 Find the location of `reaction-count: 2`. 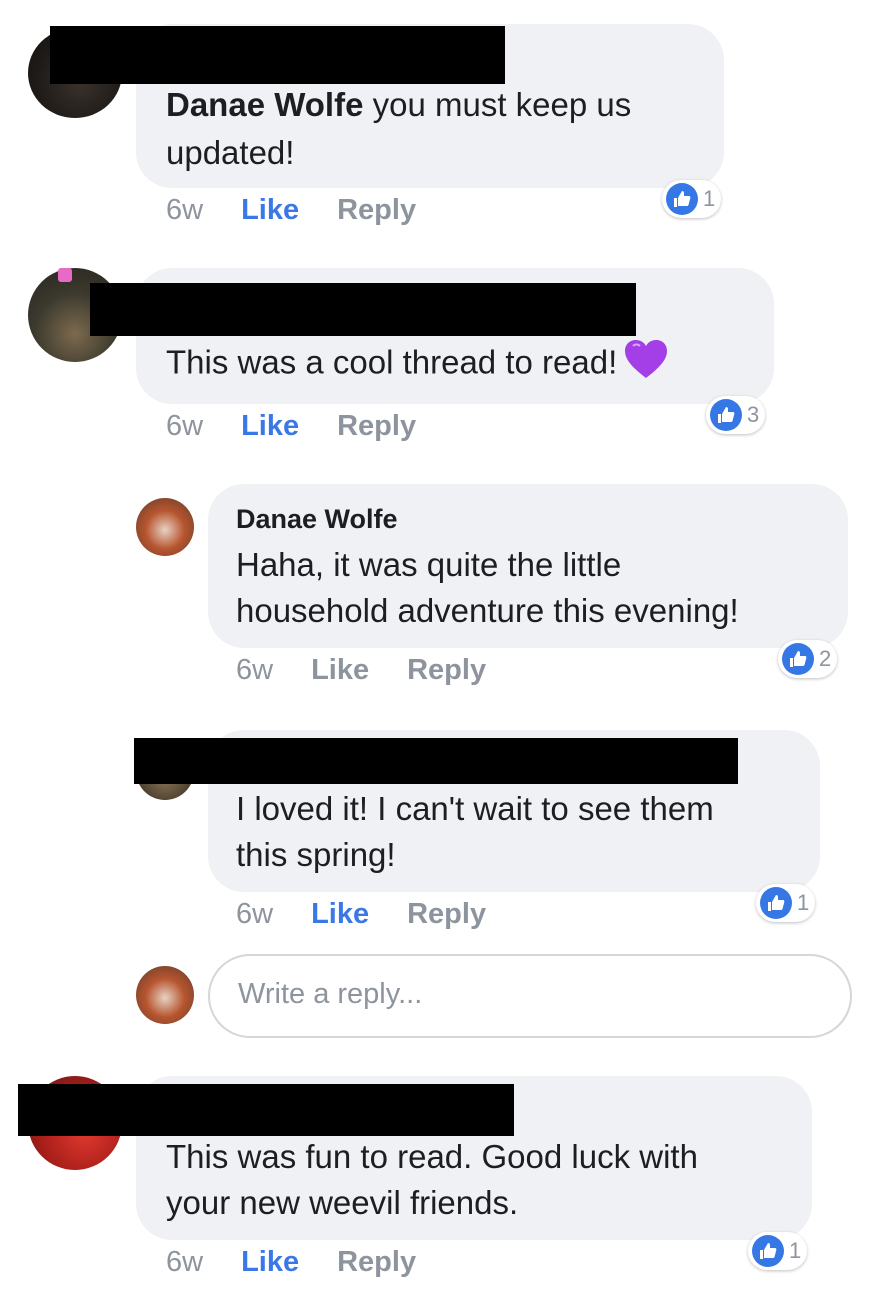

reaction-count: 2 is located at coordinates (808, 659).